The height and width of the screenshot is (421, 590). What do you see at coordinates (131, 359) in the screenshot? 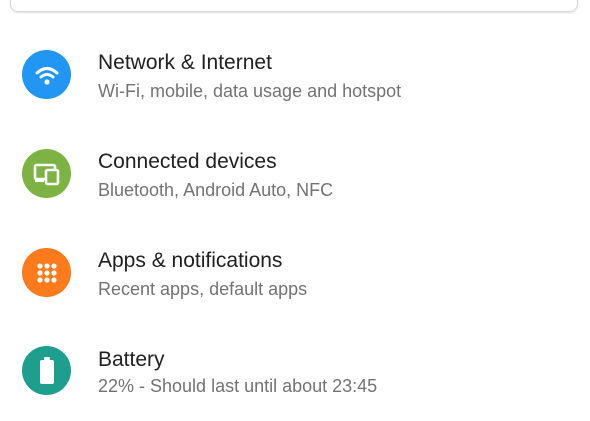
I see `battery-title: Battery` at bounding box center [131, 359].